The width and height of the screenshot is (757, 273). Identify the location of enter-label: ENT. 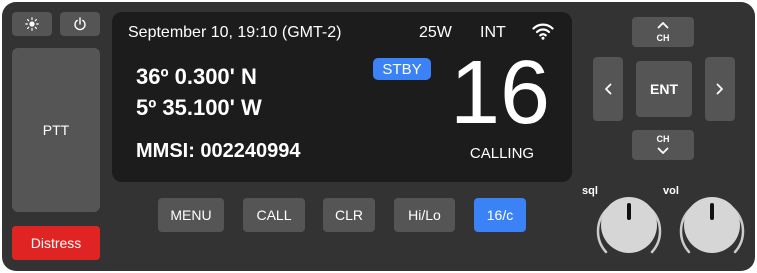
(664, 89).